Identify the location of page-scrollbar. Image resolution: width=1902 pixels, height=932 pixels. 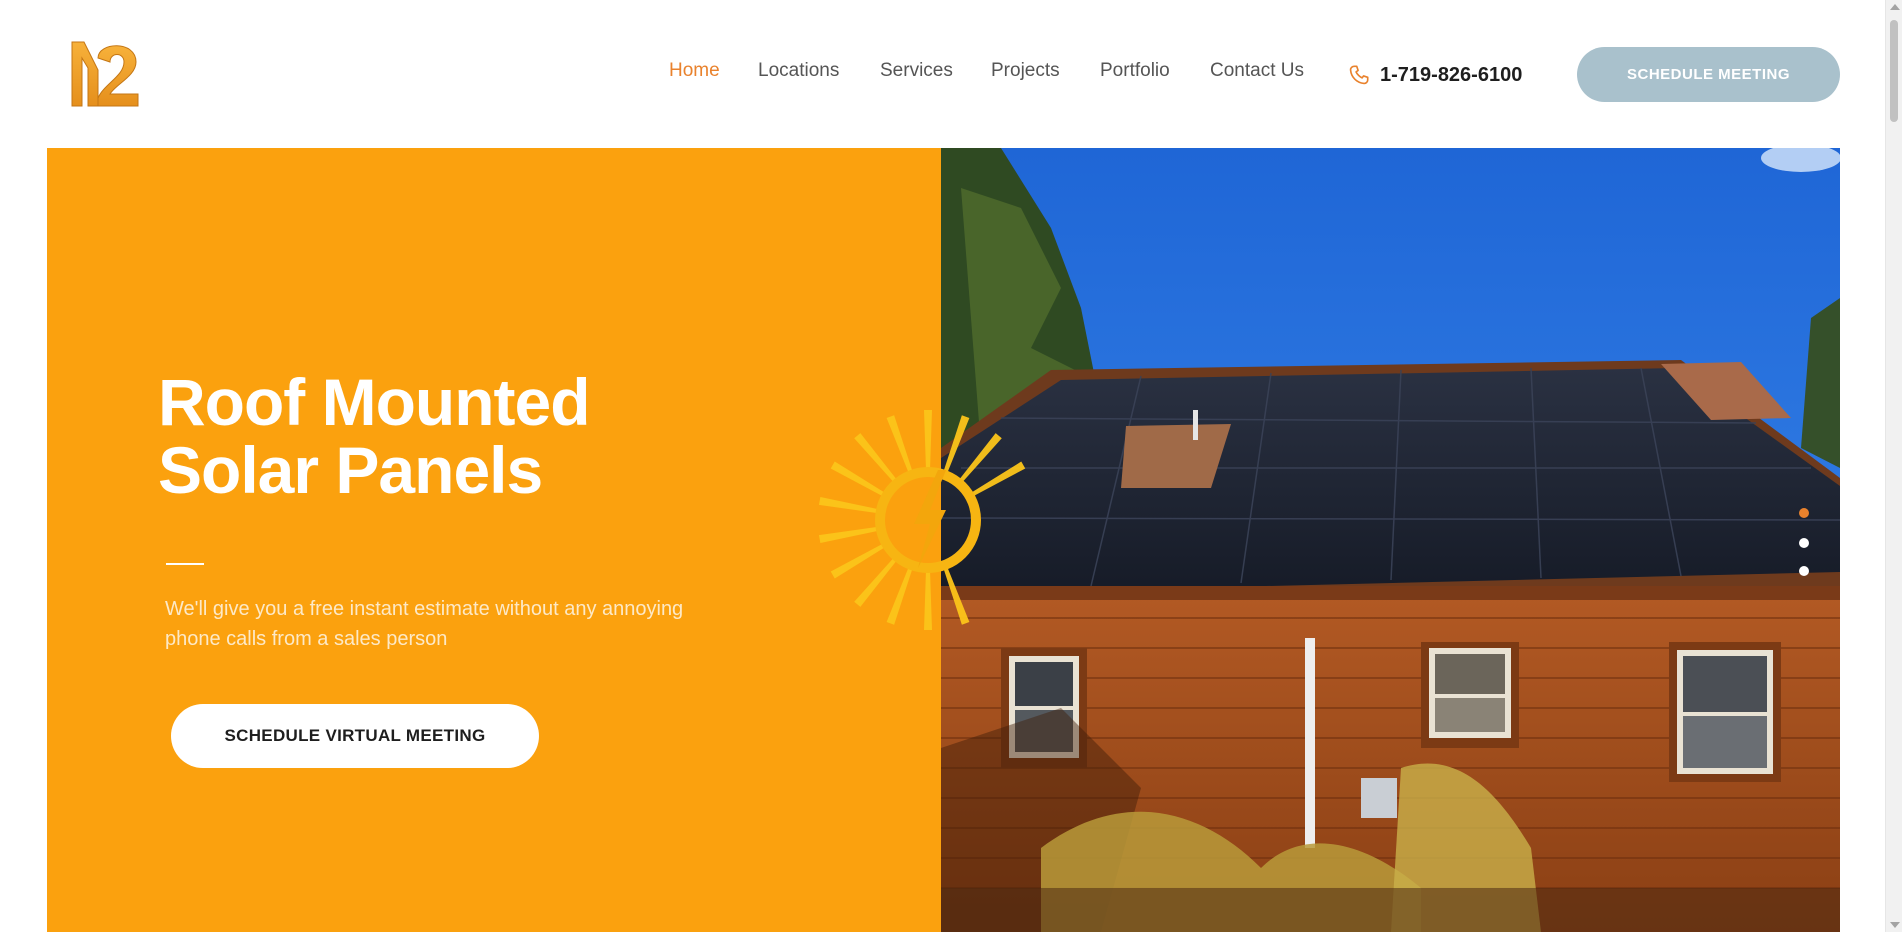
(1893, 466).